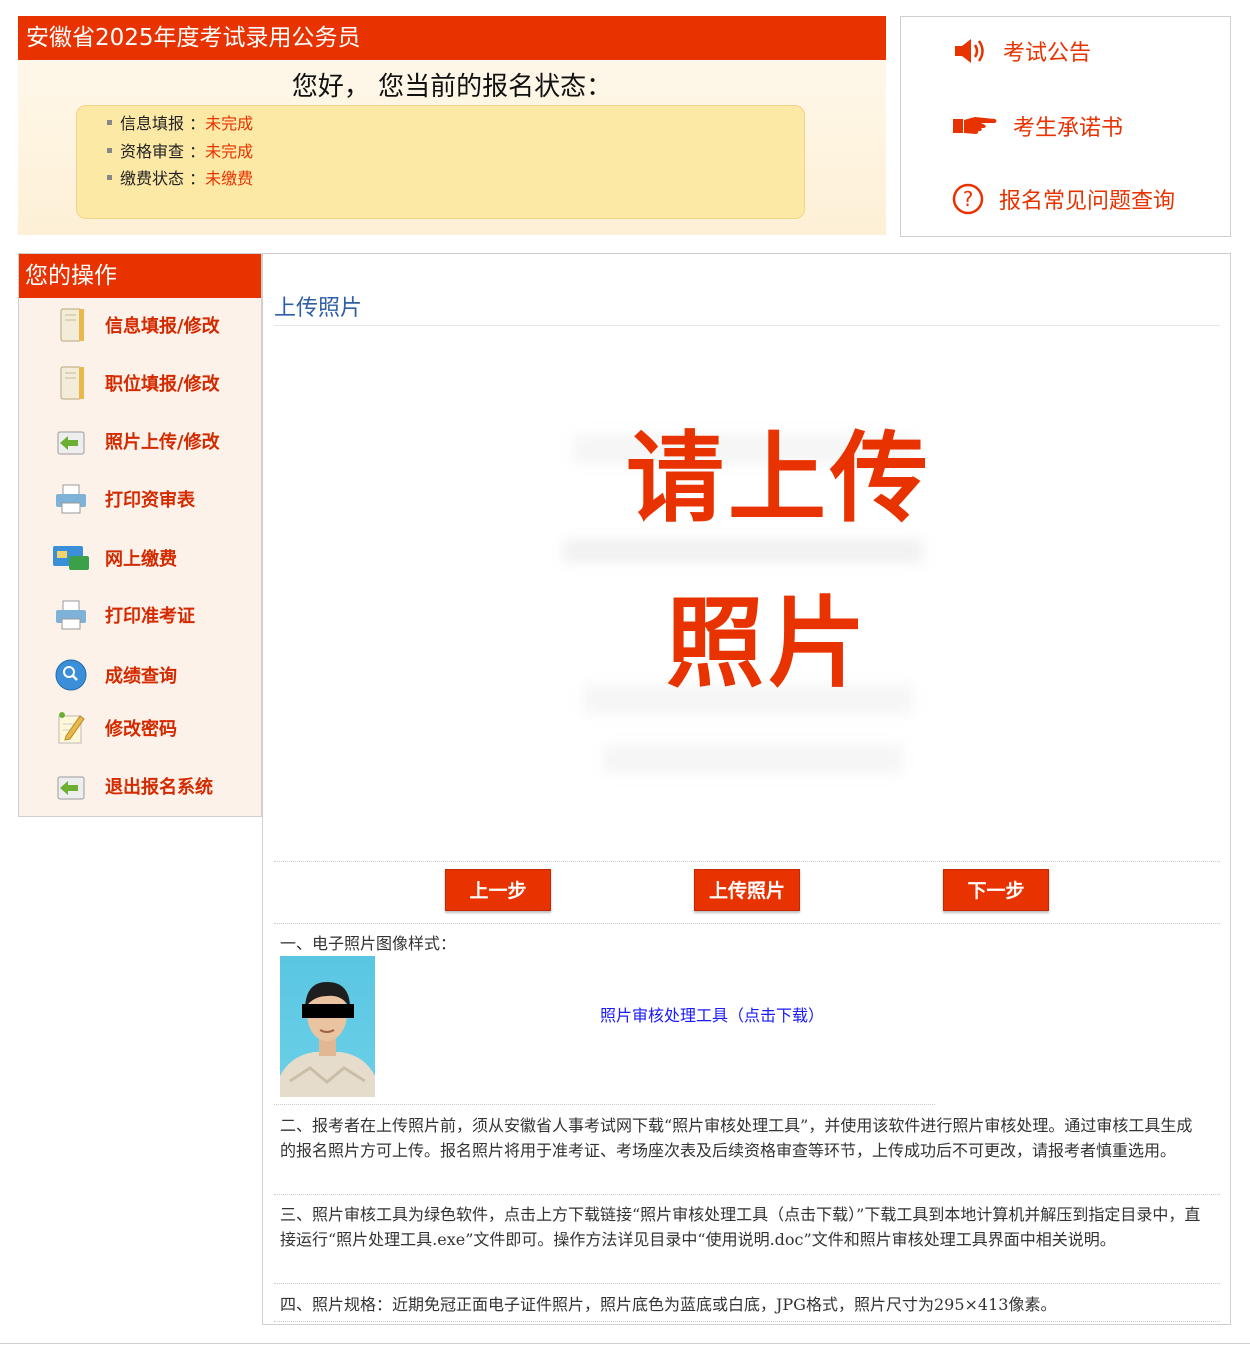  I want to click on upload-placeholder-text: 请上传, so click(779, 478).